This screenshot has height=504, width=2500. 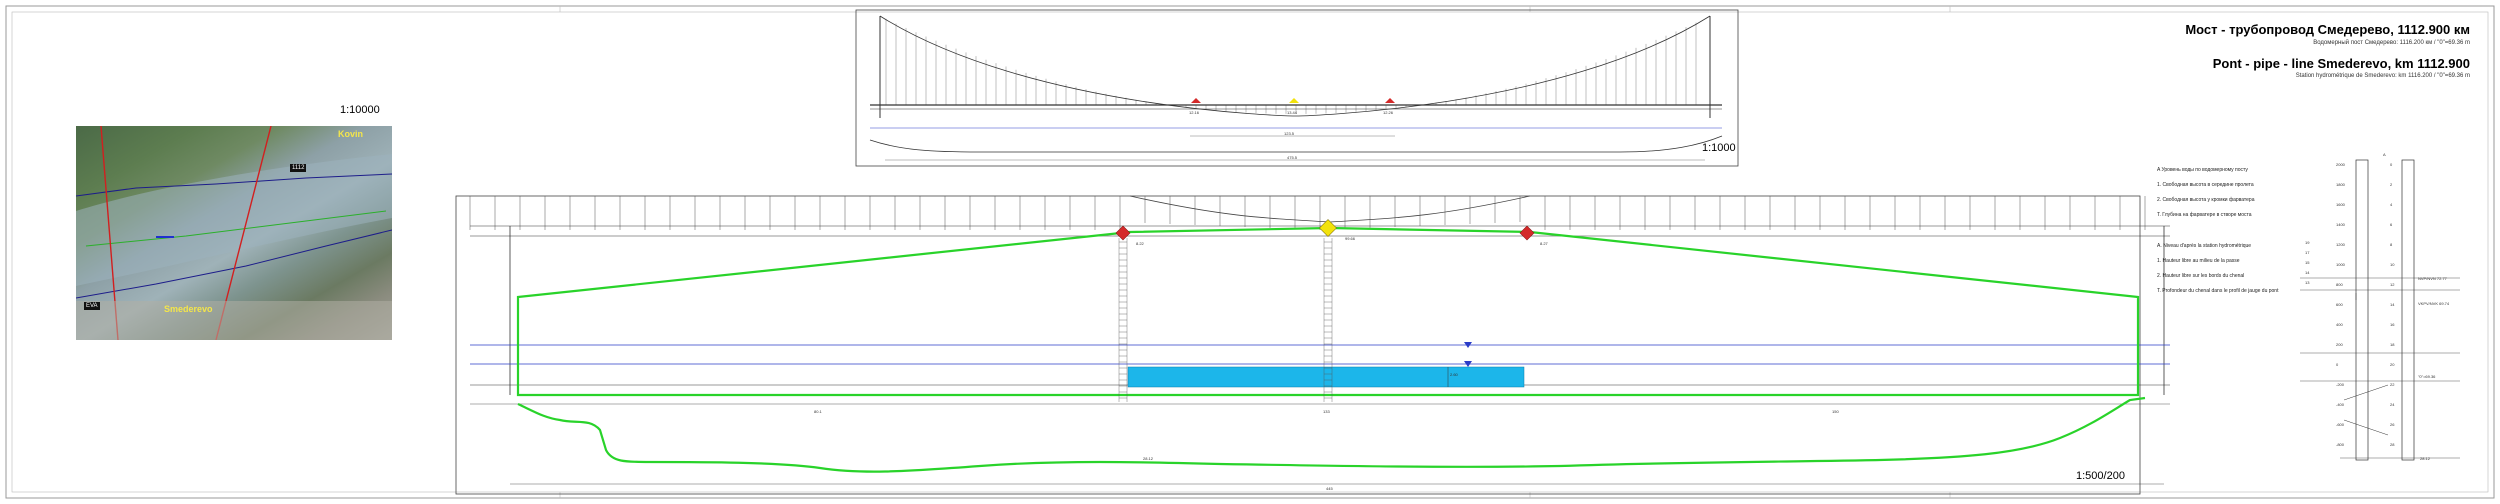 I want to click on gauge-row-label: 15, so click(x=2307, y=262).